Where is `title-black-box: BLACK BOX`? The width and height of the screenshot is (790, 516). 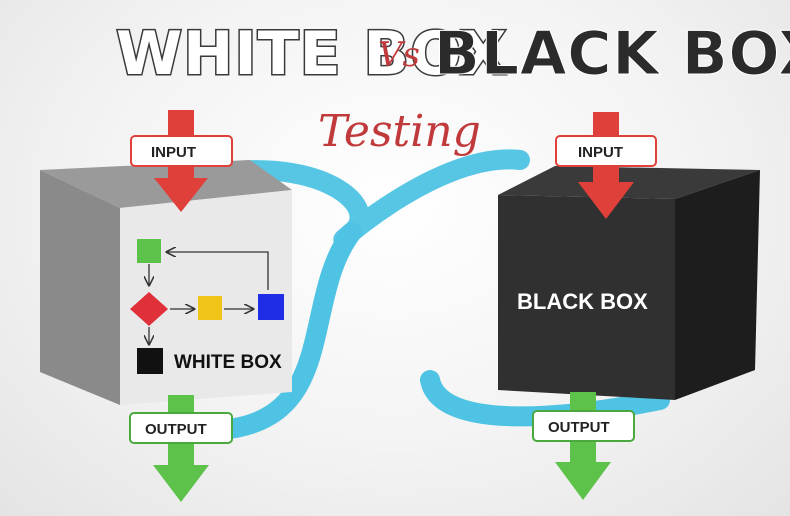
title-black-box: BLACK BOX is located at coordinates (612, 54).